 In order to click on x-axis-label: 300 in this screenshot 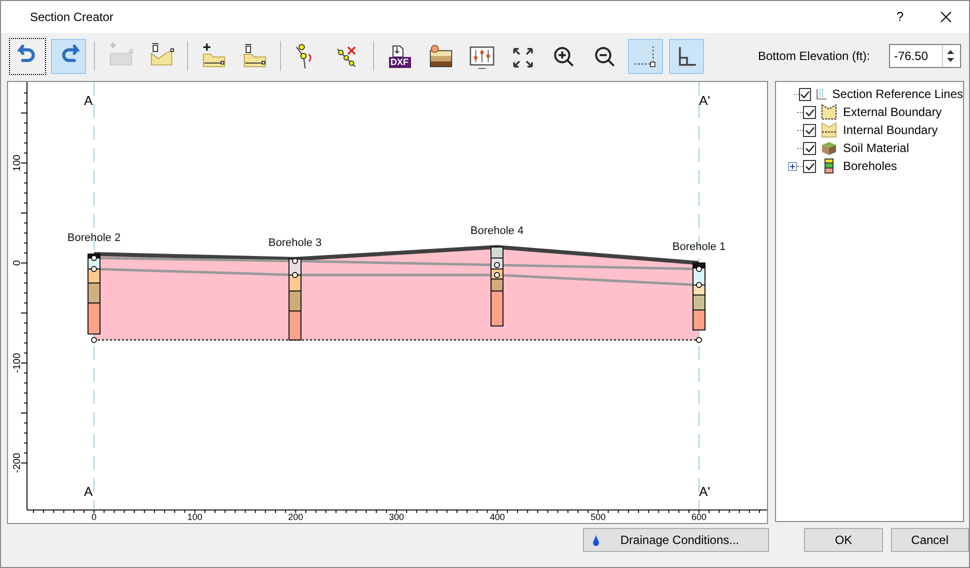, I will do `click(396, 517)`.